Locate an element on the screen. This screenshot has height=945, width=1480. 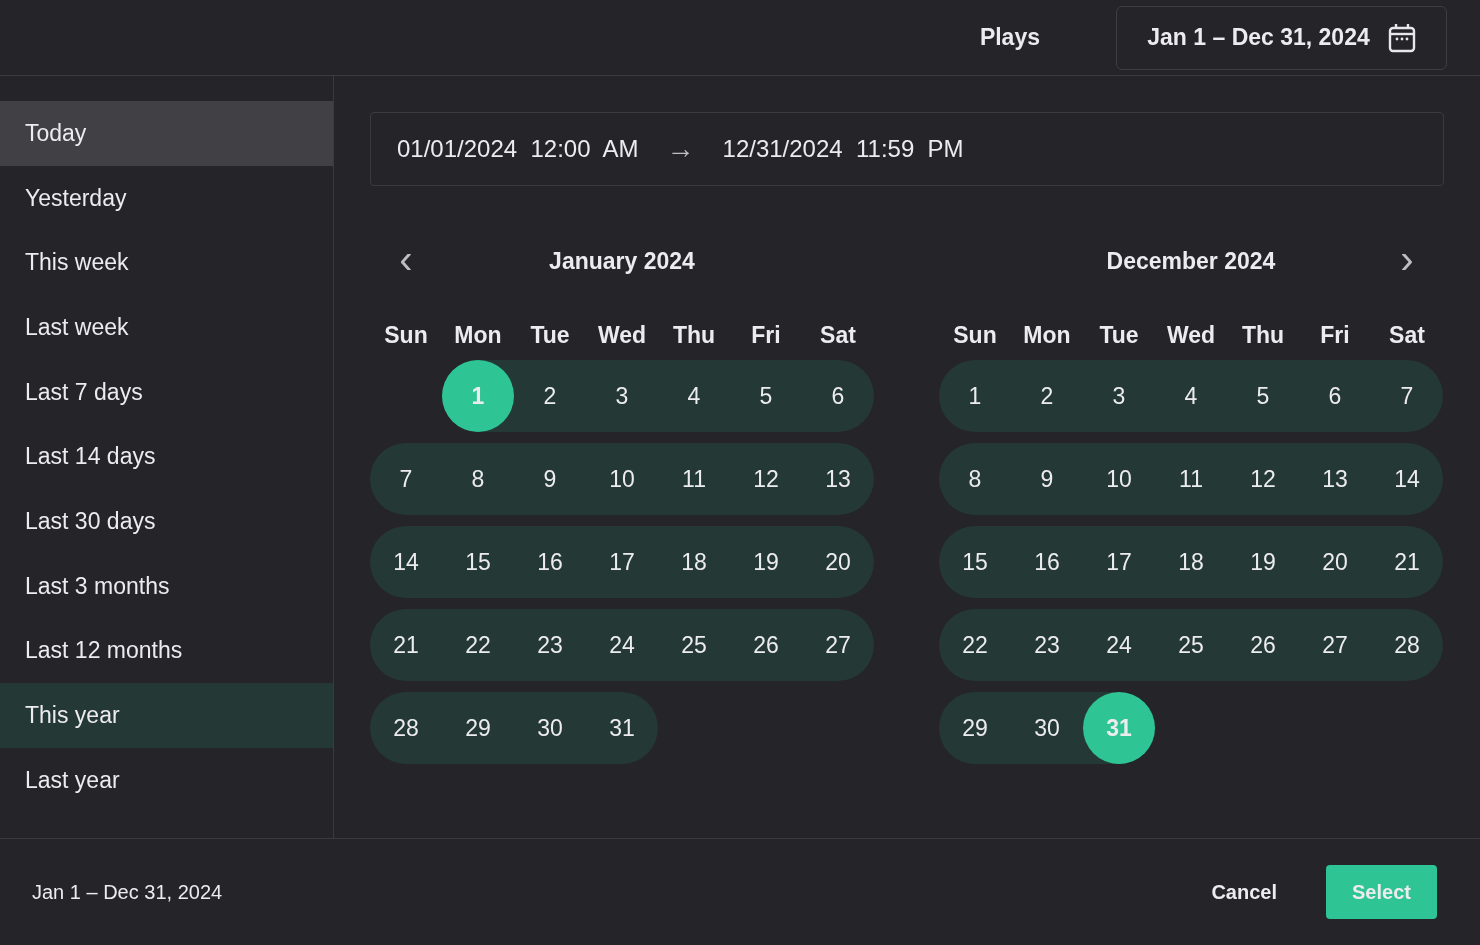
calendar-icon is located at coordinates (1401, 37).